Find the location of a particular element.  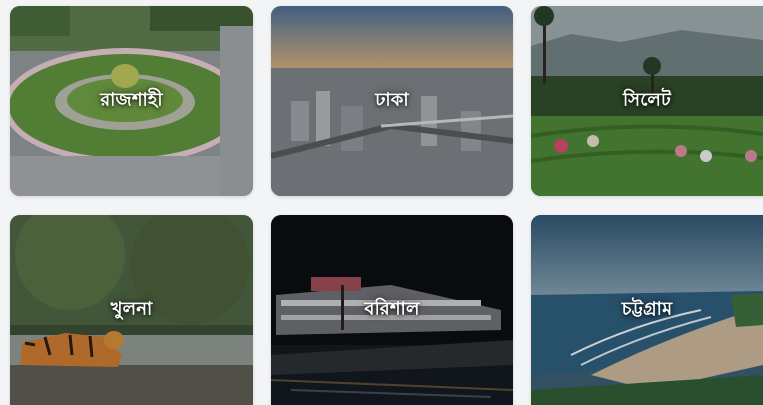

division-card-khulna: খুলনা is located at coordinates (131, 310).